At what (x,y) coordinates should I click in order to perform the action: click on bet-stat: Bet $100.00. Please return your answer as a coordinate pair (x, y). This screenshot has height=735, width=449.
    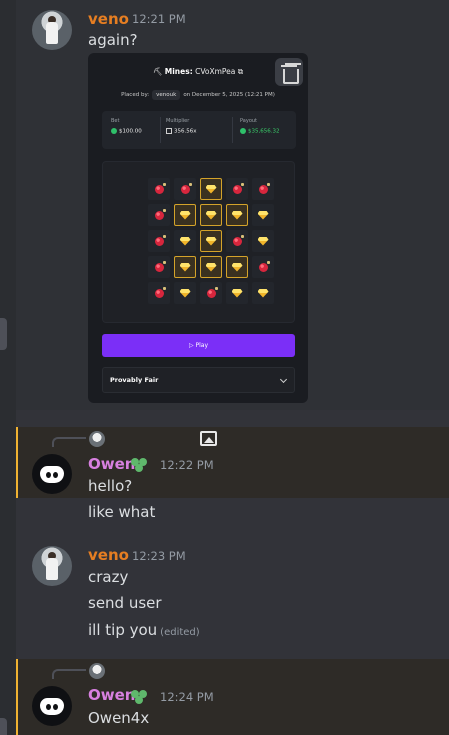
    Looking at the image, I should click on (126, 126).